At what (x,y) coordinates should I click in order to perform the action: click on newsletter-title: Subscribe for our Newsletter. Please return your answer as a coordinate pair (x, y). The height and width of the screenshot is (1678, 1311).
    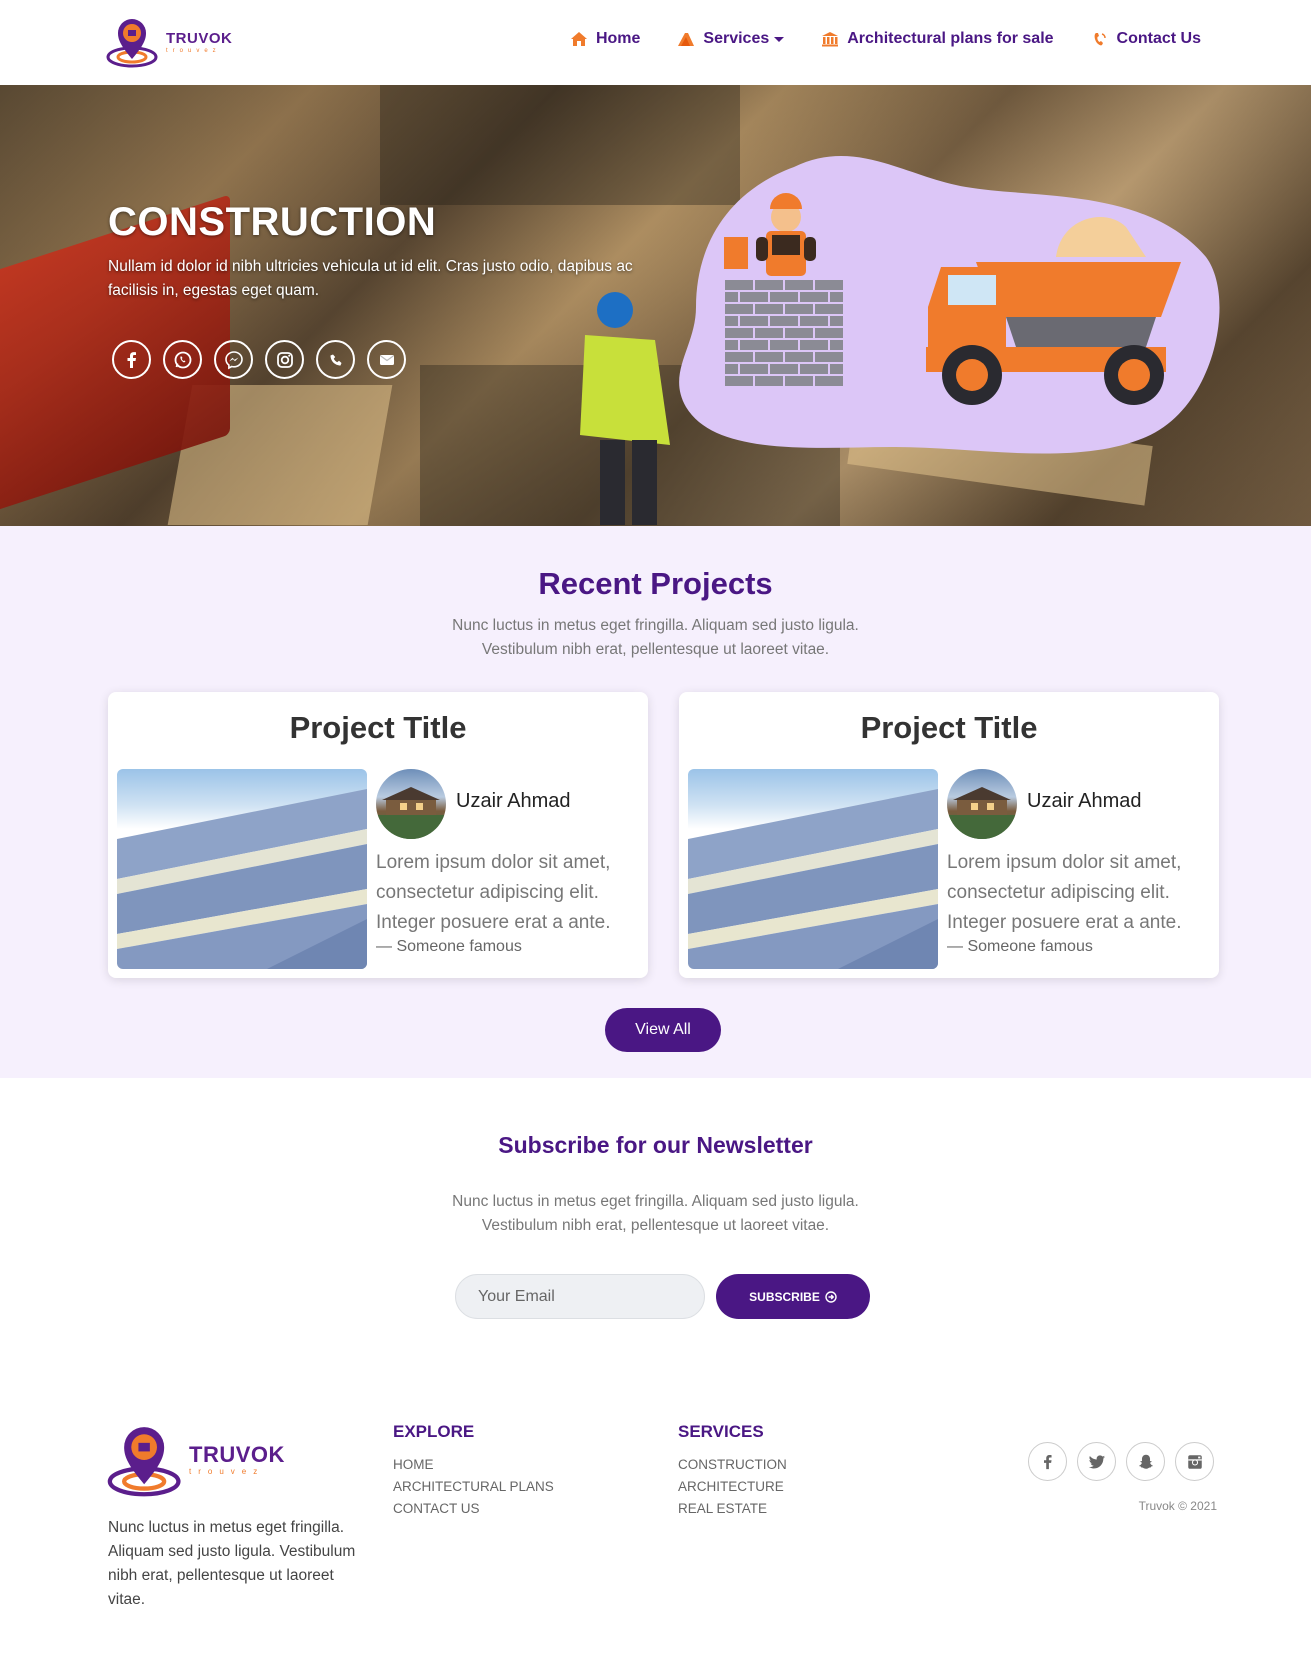
    Looking at the image, I should click on (655, 1145).